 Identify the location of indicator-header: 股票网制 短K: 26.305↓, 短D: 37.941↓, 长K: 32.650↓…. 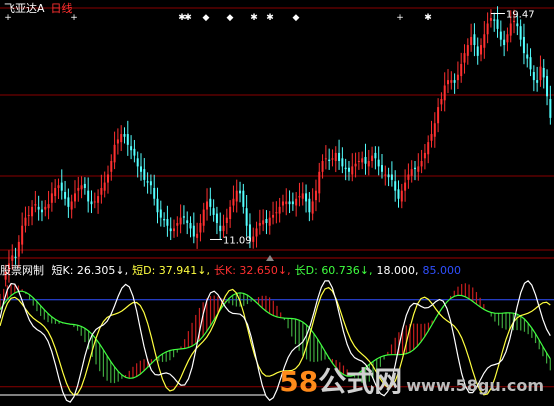
(232, 270).